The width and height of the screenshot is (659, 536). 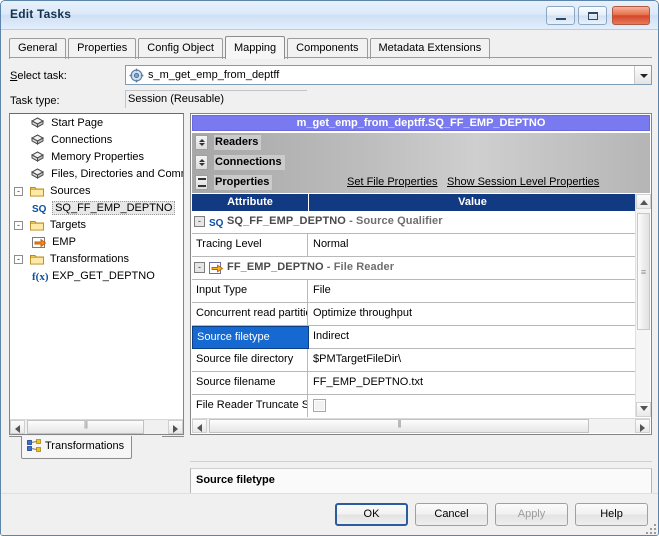 What do you see at coordinates (35, 101) in the screenshot?
I see `task-type-label: Task type:` at bounding box center [35, 101].